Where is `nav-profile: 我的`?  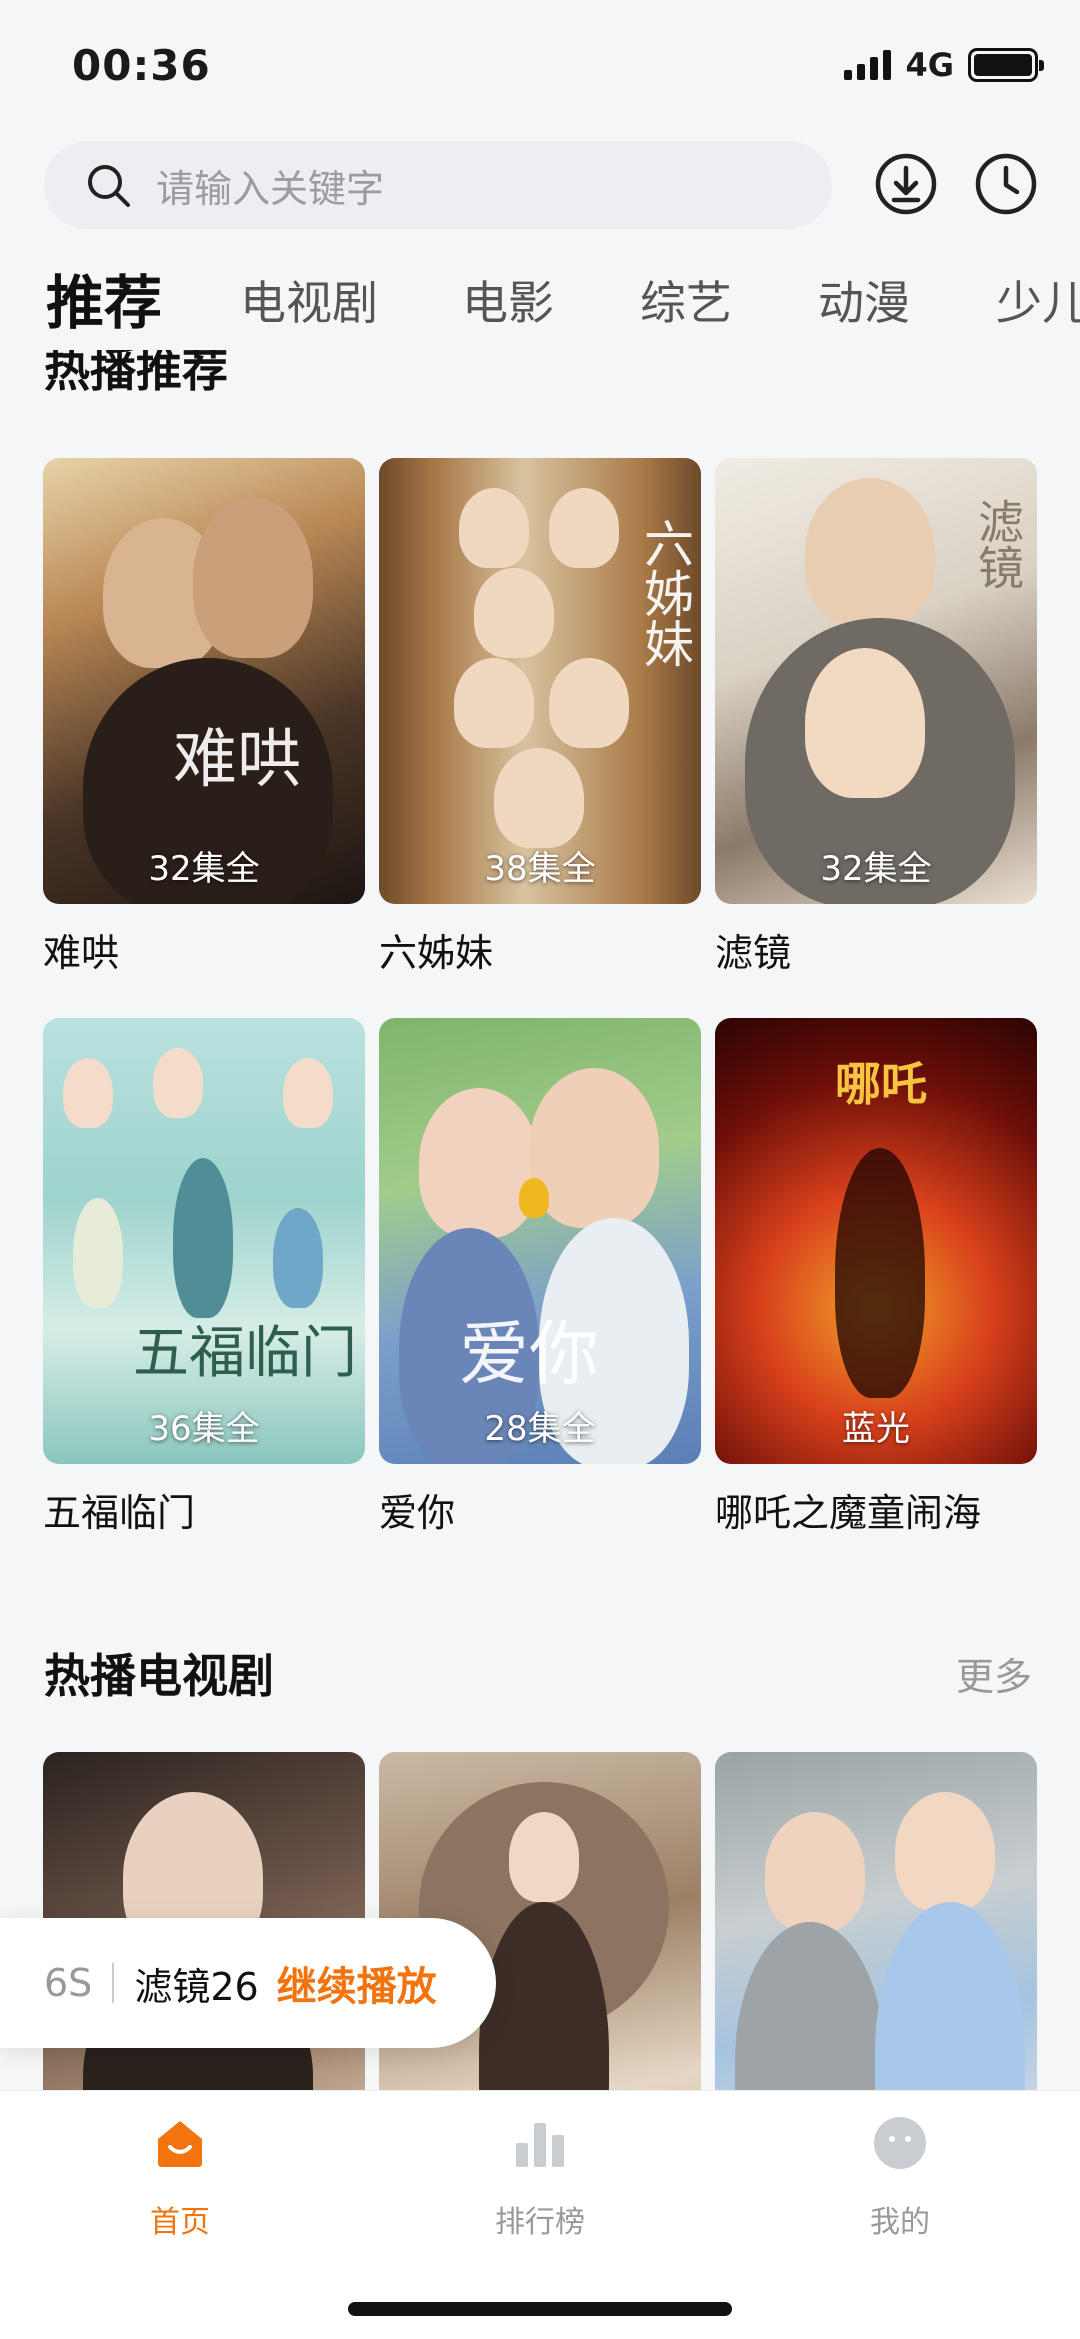
nav-profile: 我的 is located at coordinates (900, 2177).